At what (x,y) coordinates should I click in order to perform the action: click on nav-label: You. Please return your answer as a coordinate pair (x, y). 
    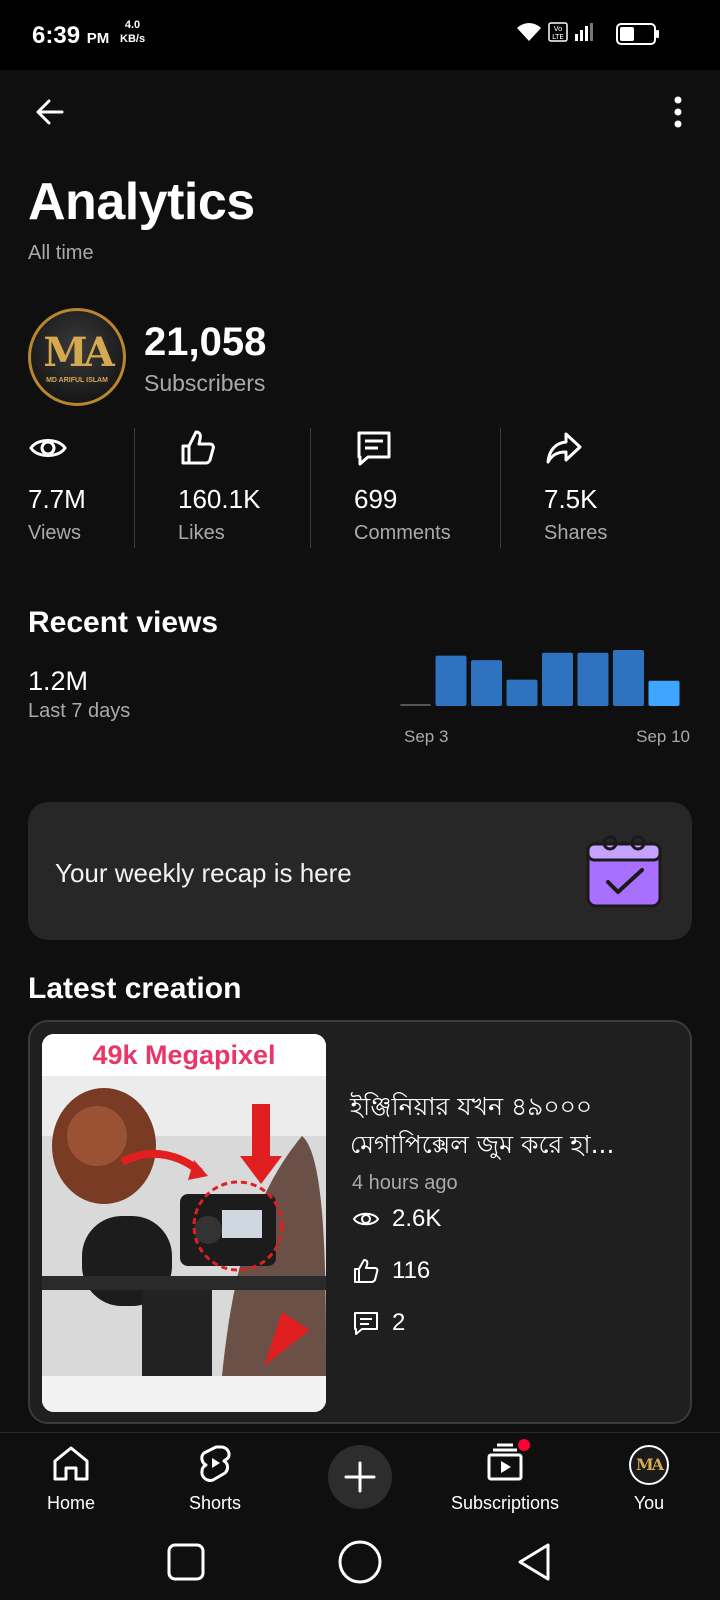
    Looking at the image, I should click on (649, 1503).